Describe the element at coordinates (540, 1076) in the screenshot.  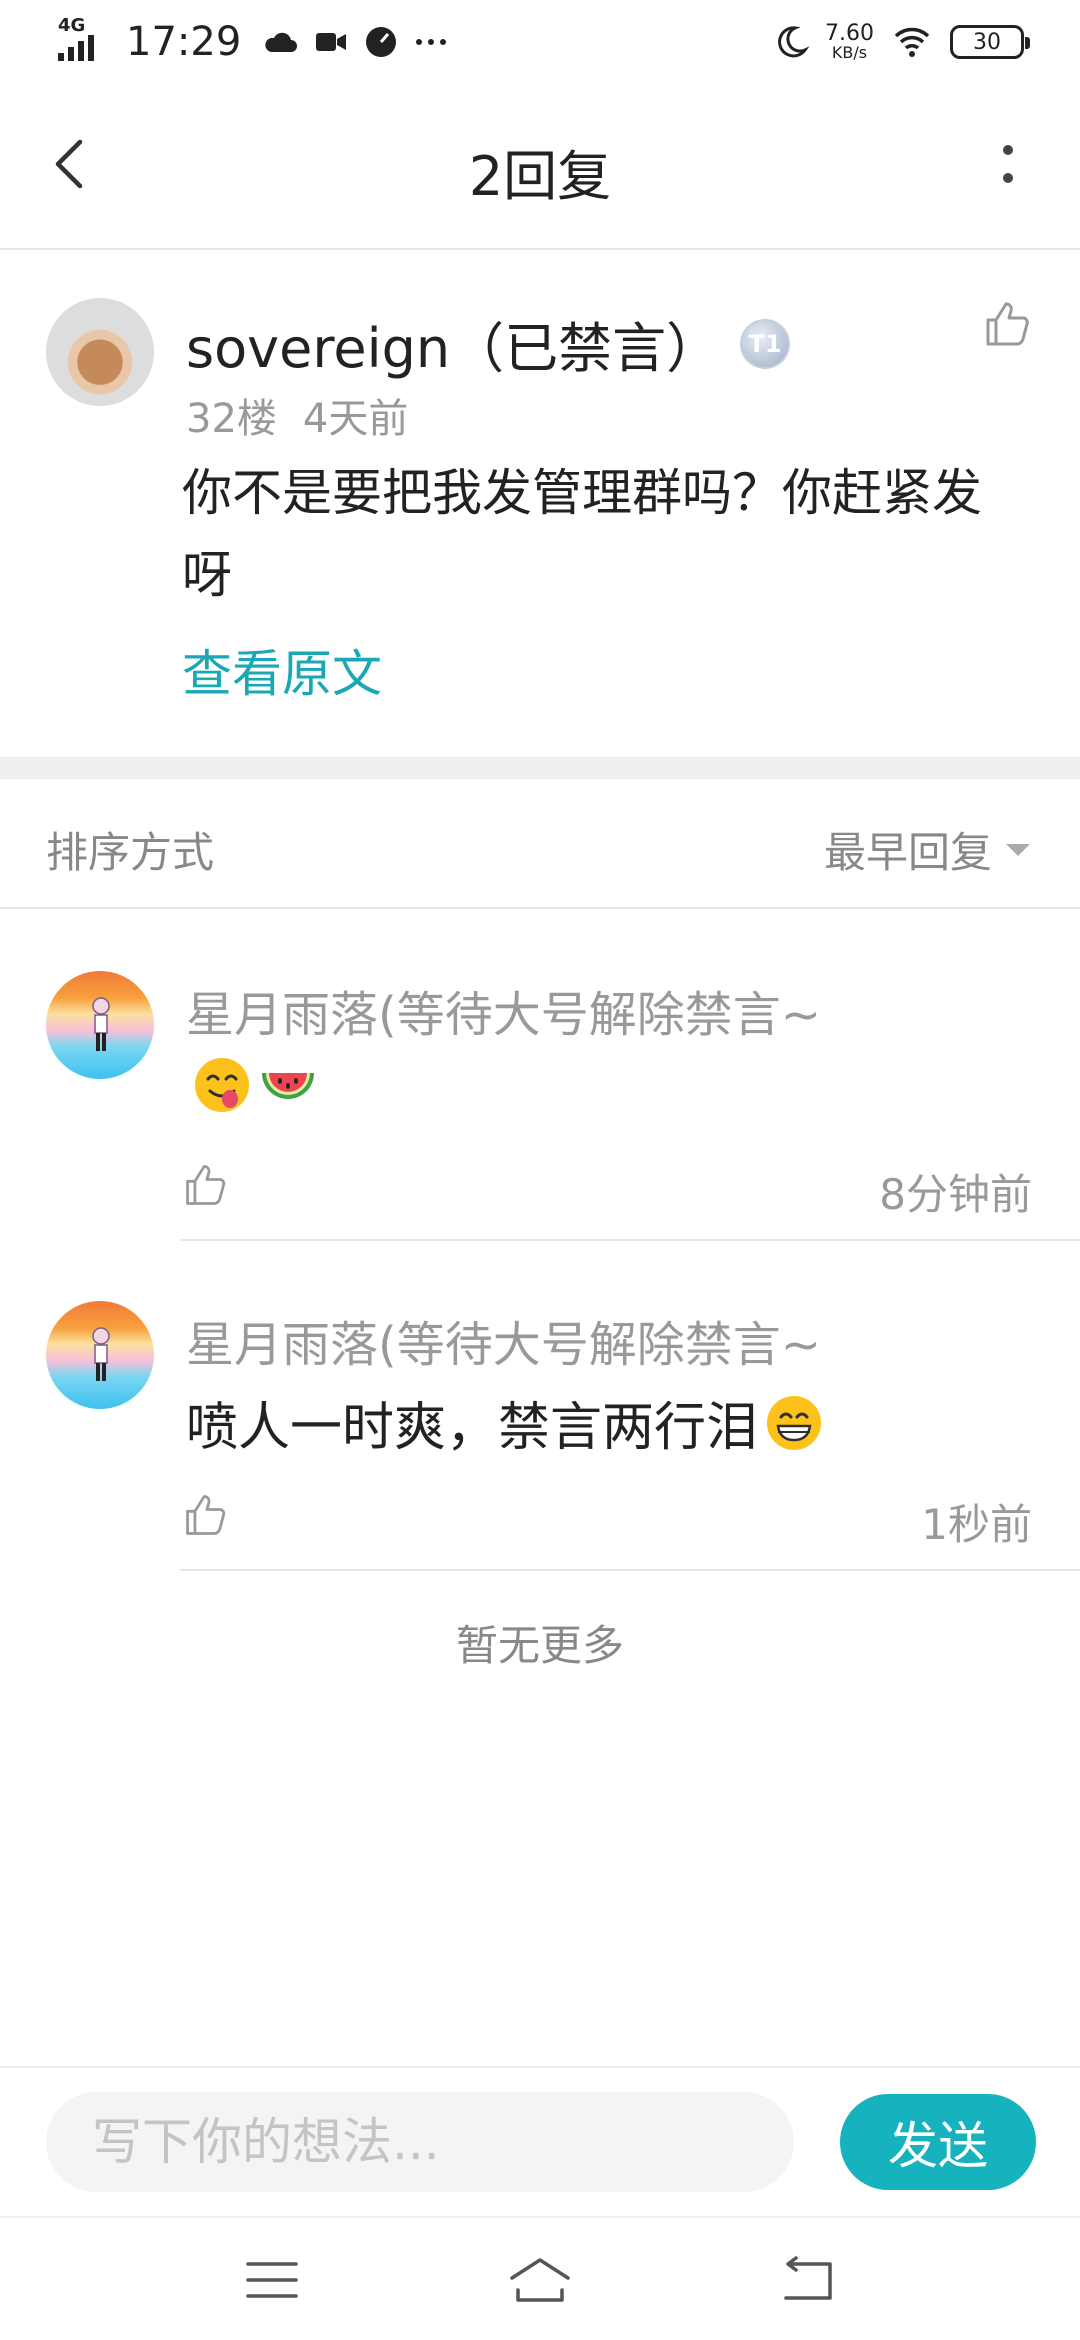
I see `reply-item: 星月雨落(等待大号解除禁言~ 8分钟前` at that location.